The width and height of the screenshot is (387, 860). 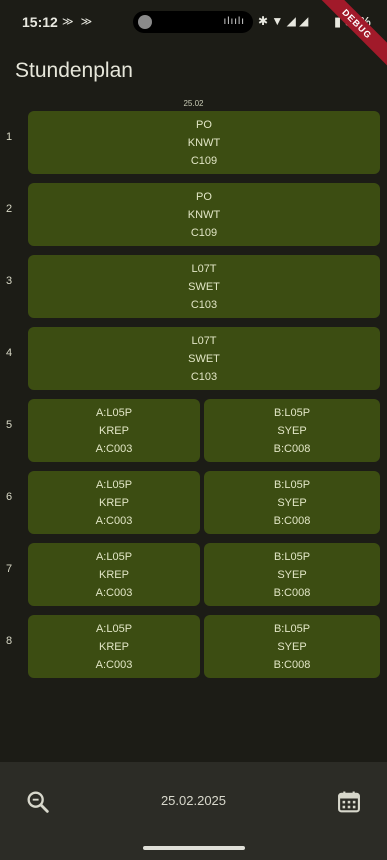 I want to click on period-number: 4, so click(x=9, y=353).